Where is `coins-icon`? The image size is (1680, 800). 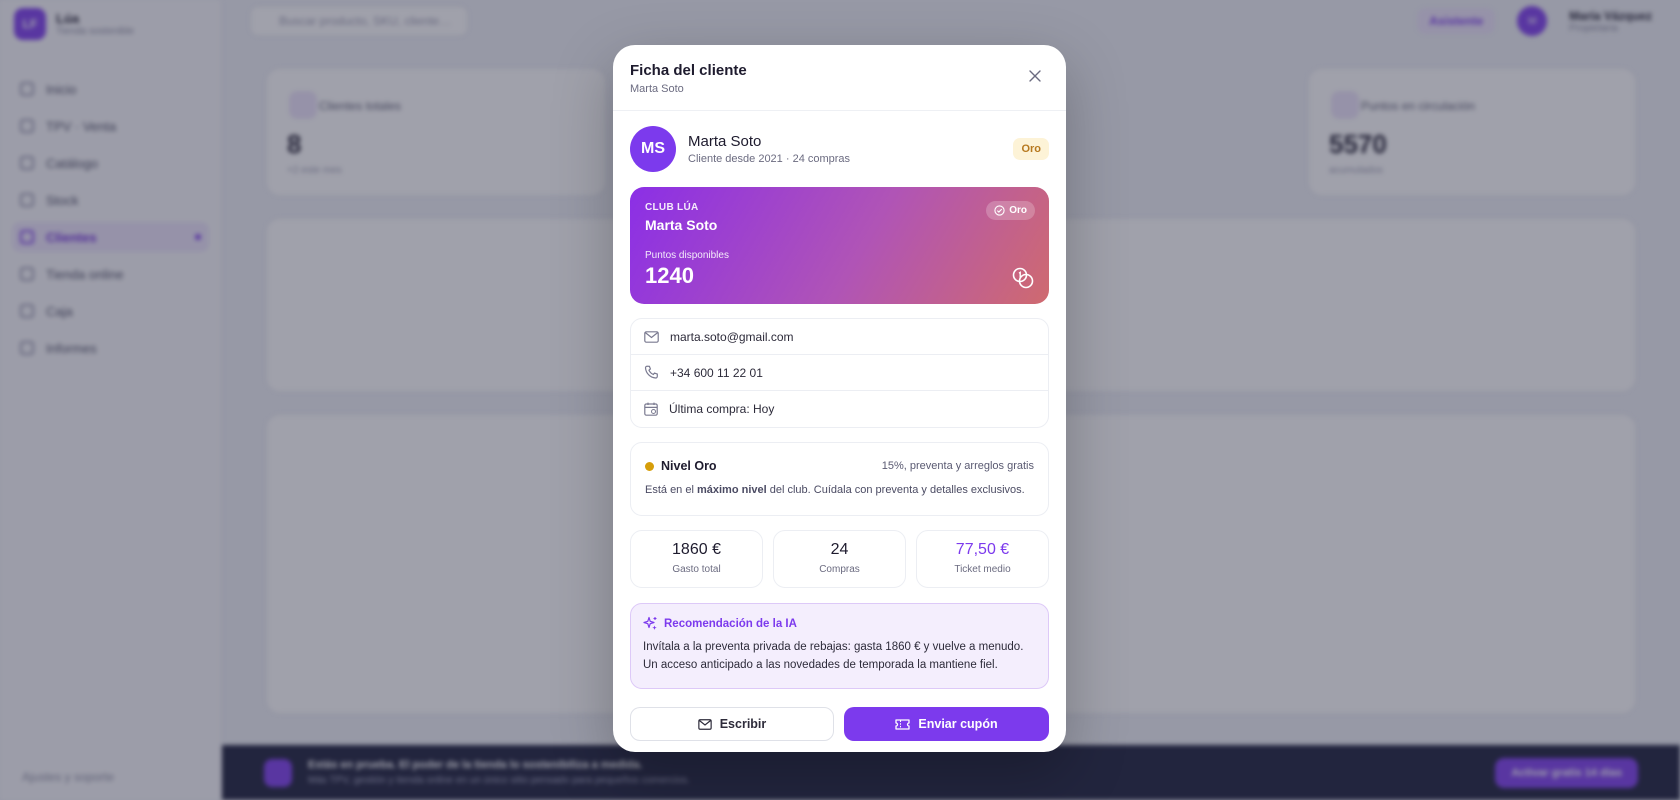
coins-icon is located at coordinates (1023, 278).